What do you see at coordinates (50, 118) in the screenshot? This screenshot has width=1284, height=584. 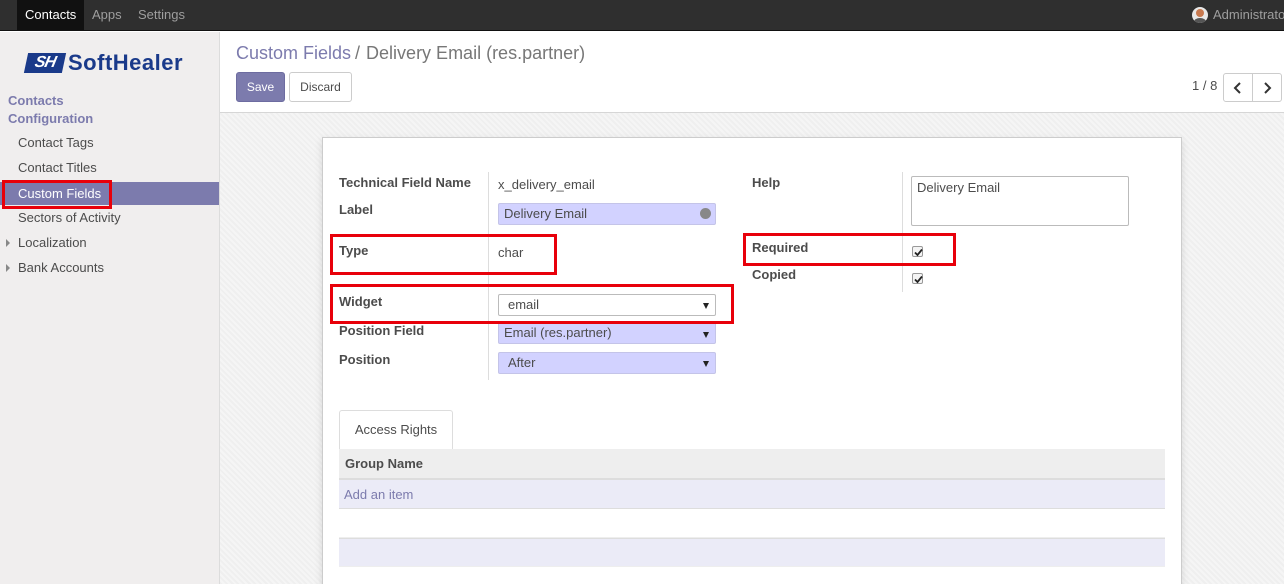 I see `sidebar-heading-configuration: Configuration` at bounding box center [50, 118].